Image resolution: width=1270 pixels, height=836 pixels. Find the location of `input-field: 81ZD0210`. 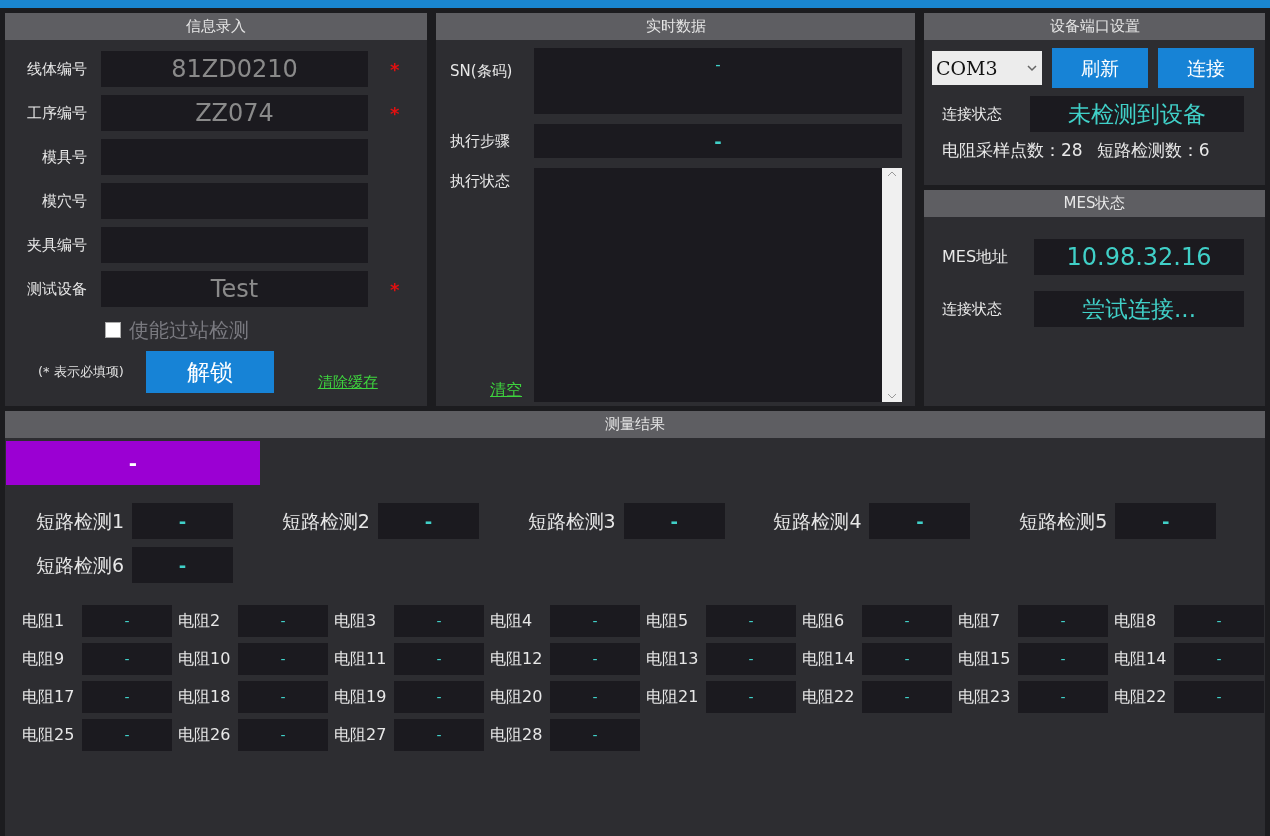

input-field: 81ZD0210 is located at coordinates (234, 69).